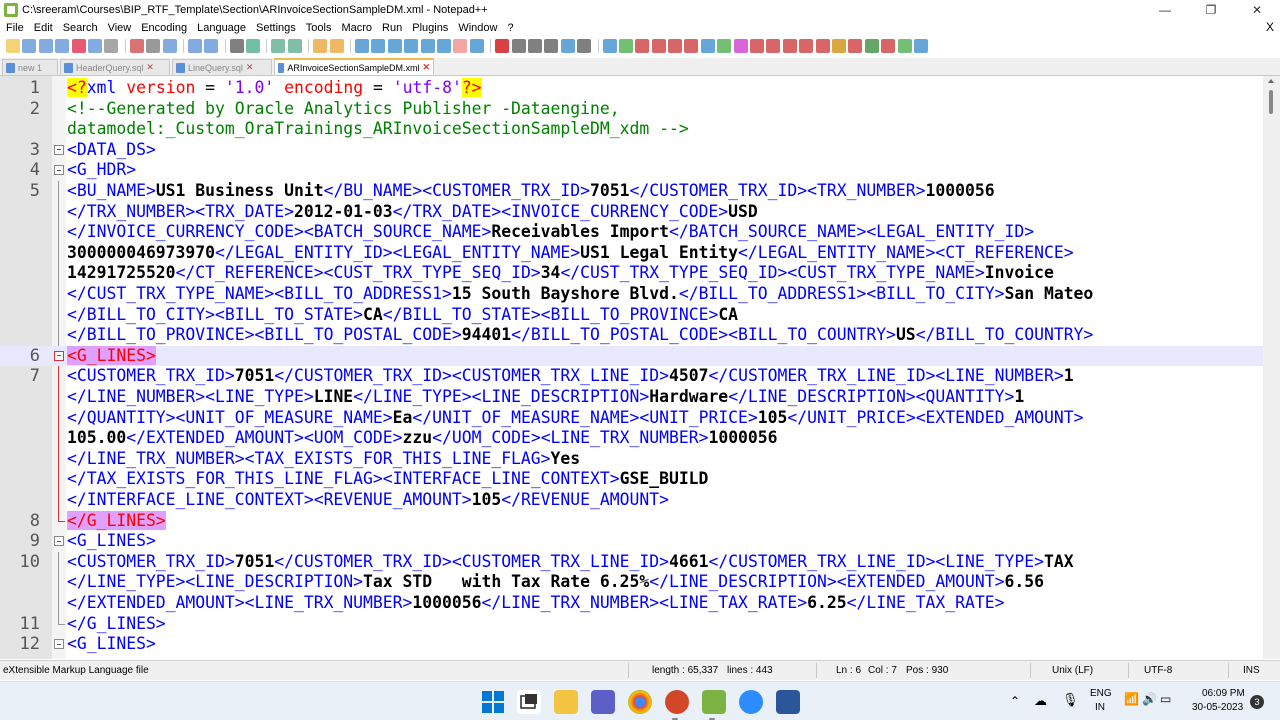 The image size is (1280, 720). What do you see at coordinates (1257, 10) in the screenshot?
I see `close-button: ✕` at bounding box center [1257, 10].